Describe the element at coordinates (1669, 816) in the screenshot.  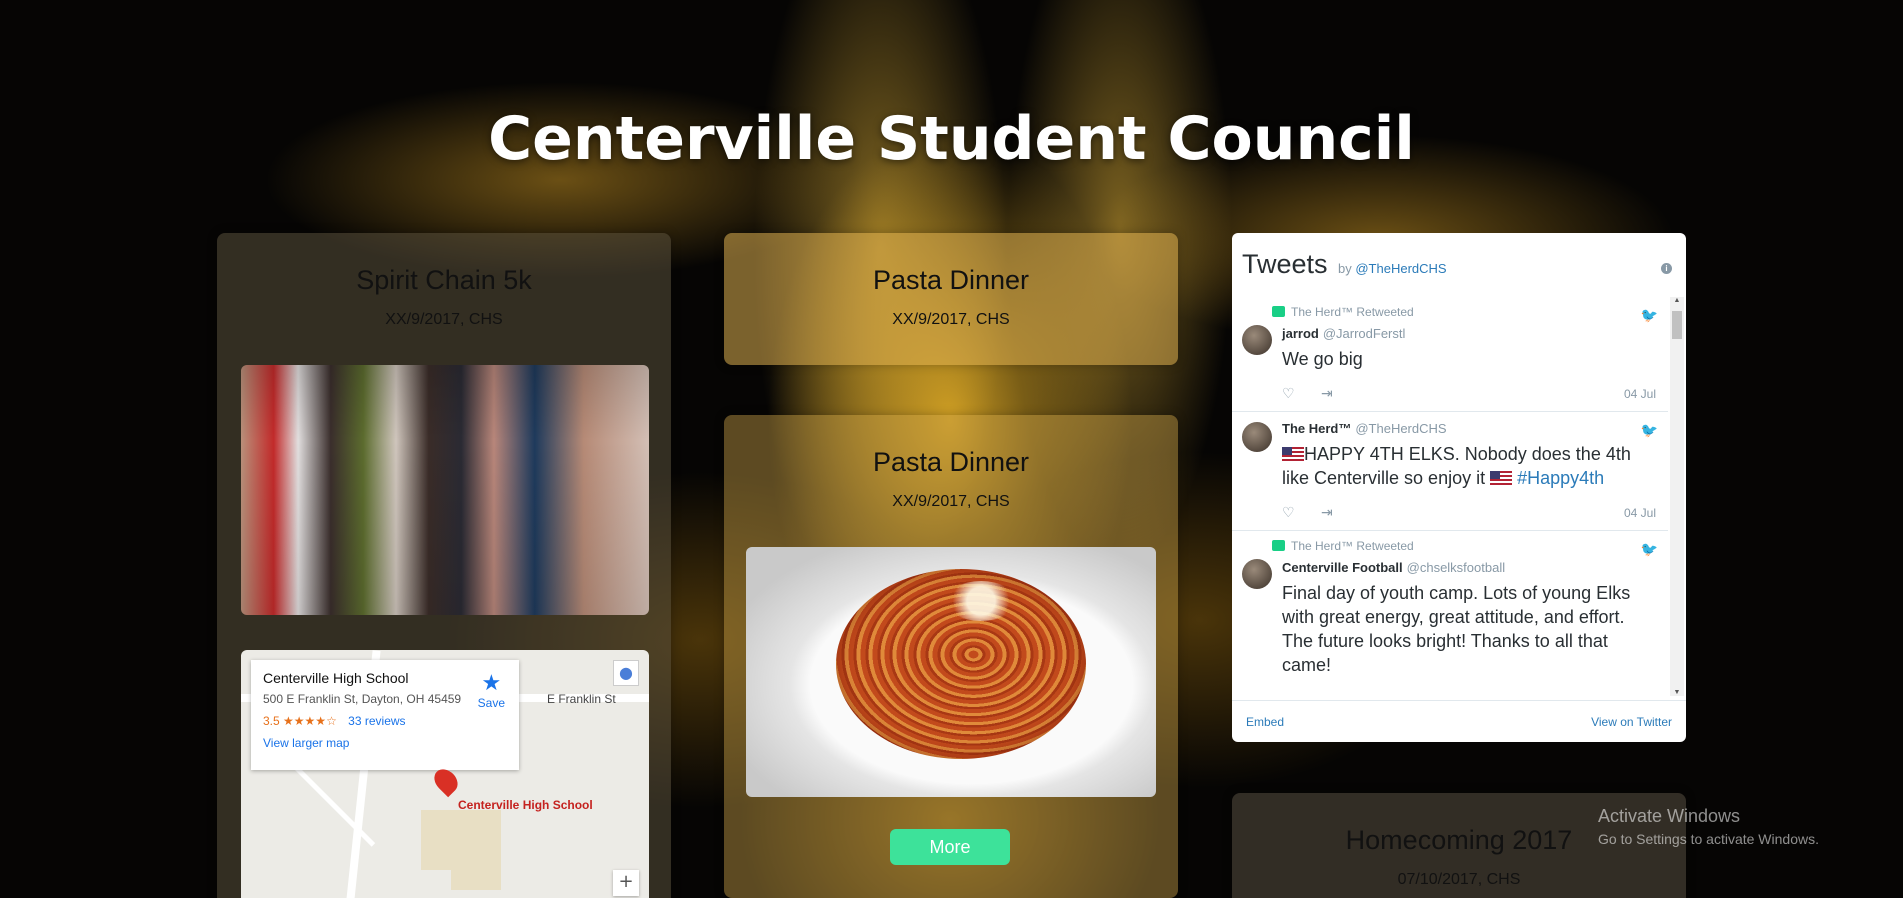
I see `activate-windows-title: Activate Windows` at that location.